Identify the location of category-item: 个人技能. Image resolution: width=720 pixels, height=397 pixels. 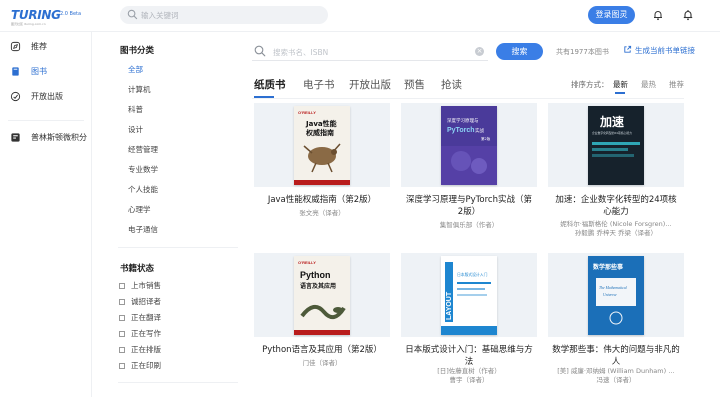
(143, 189).